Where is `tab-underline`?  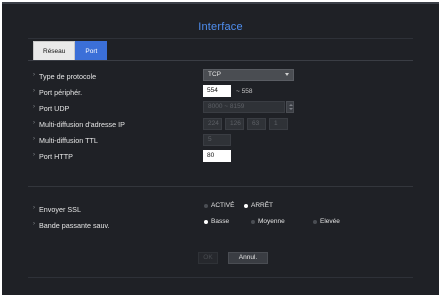 tab-underline is located at coordinates (220, 60).